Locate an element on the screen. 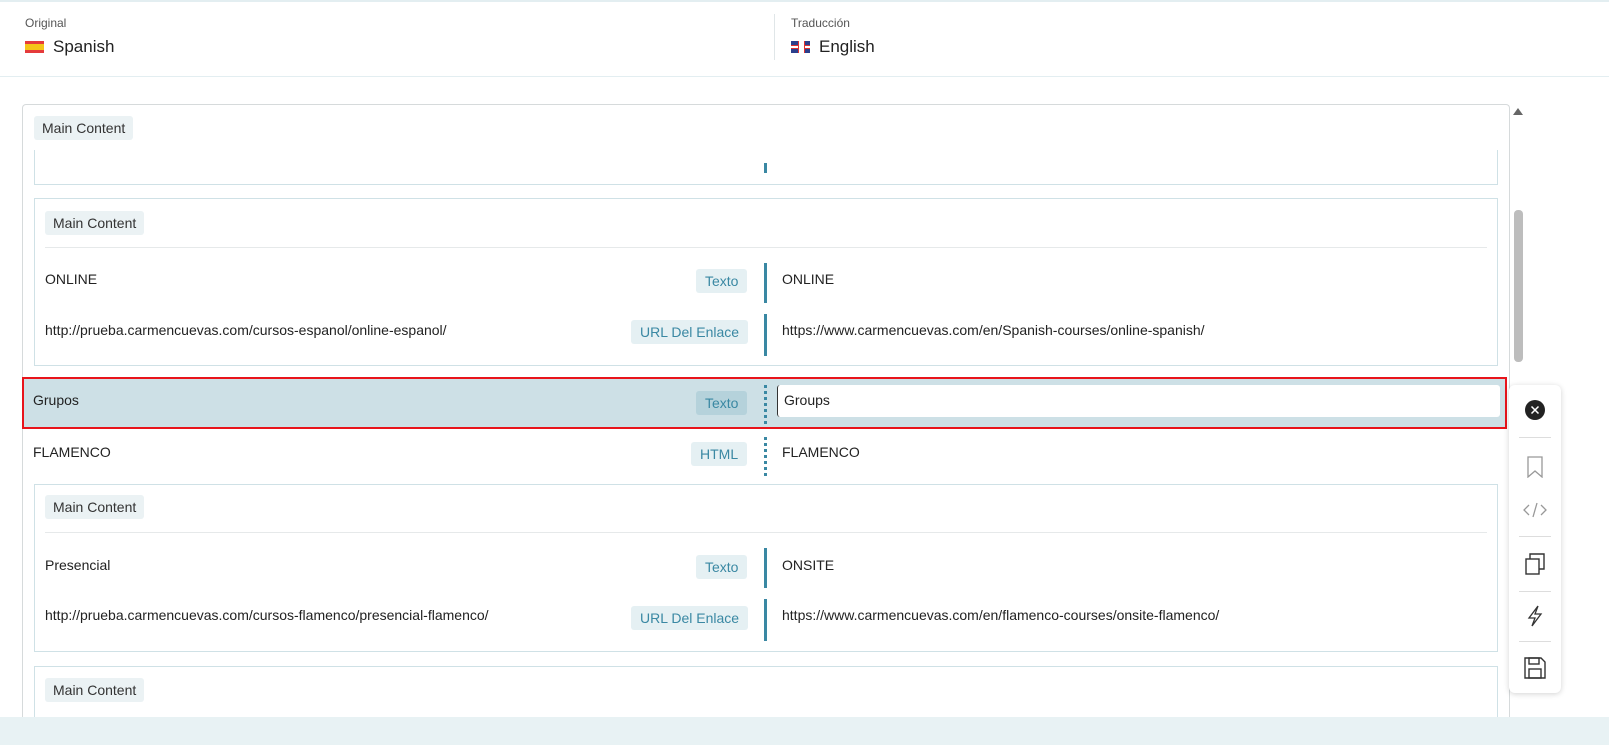  copy-icon is located at coordinates (1535, 564).